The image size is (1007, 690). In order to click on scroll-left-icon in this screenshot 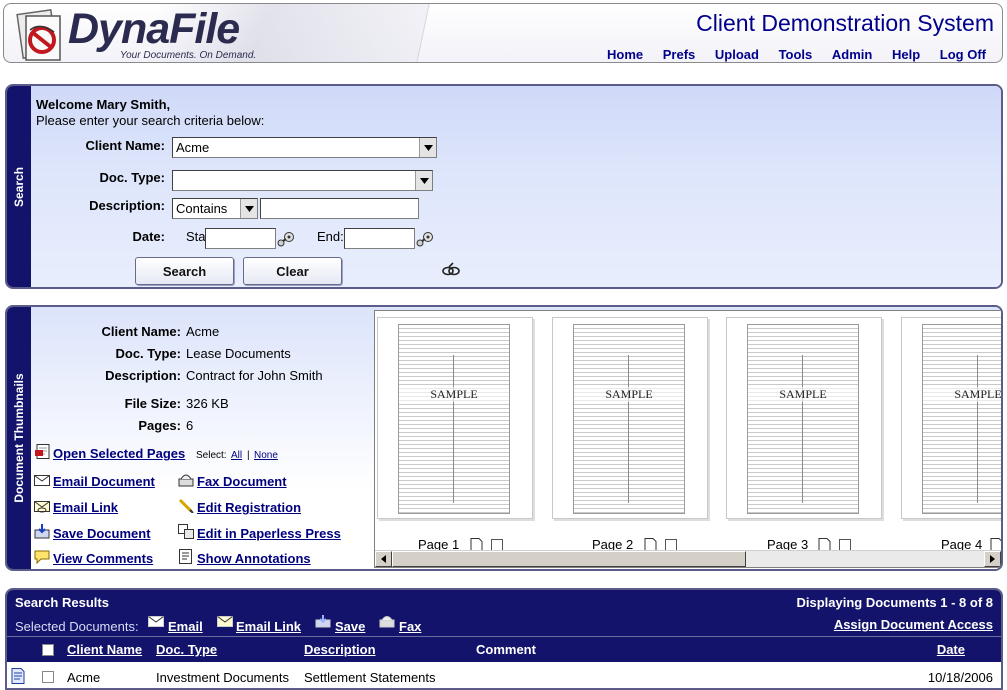, I will do `click(383, 559)`.